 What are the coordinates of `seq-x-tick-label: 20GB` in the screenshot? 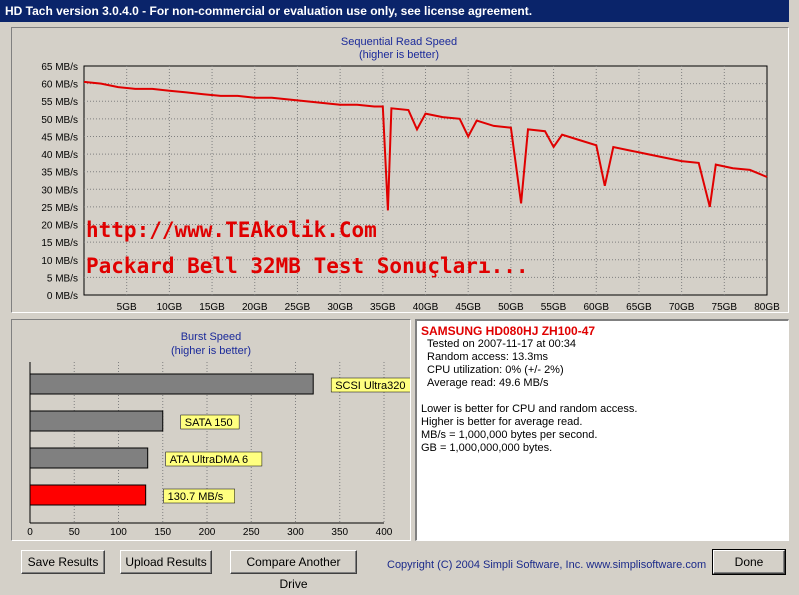 It's located at (255, 307).